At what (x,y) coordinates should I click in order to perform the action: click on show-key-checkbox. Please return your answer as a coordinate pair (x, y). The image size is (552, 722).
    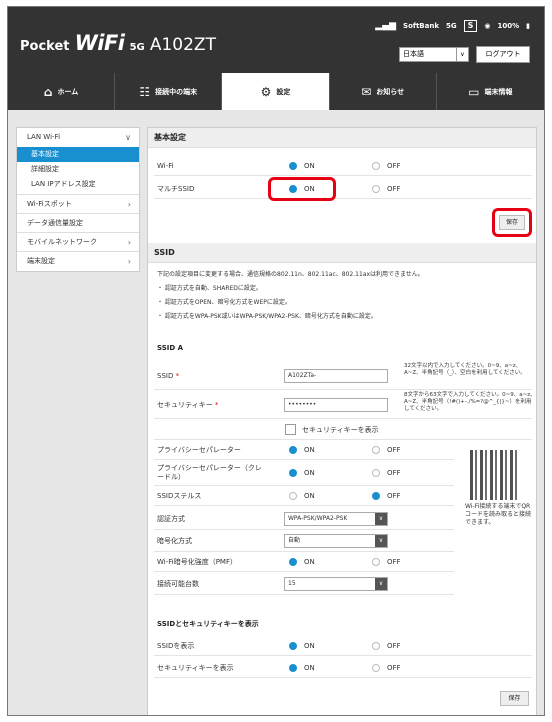
    Looking at the image, I should click on (290, 429).